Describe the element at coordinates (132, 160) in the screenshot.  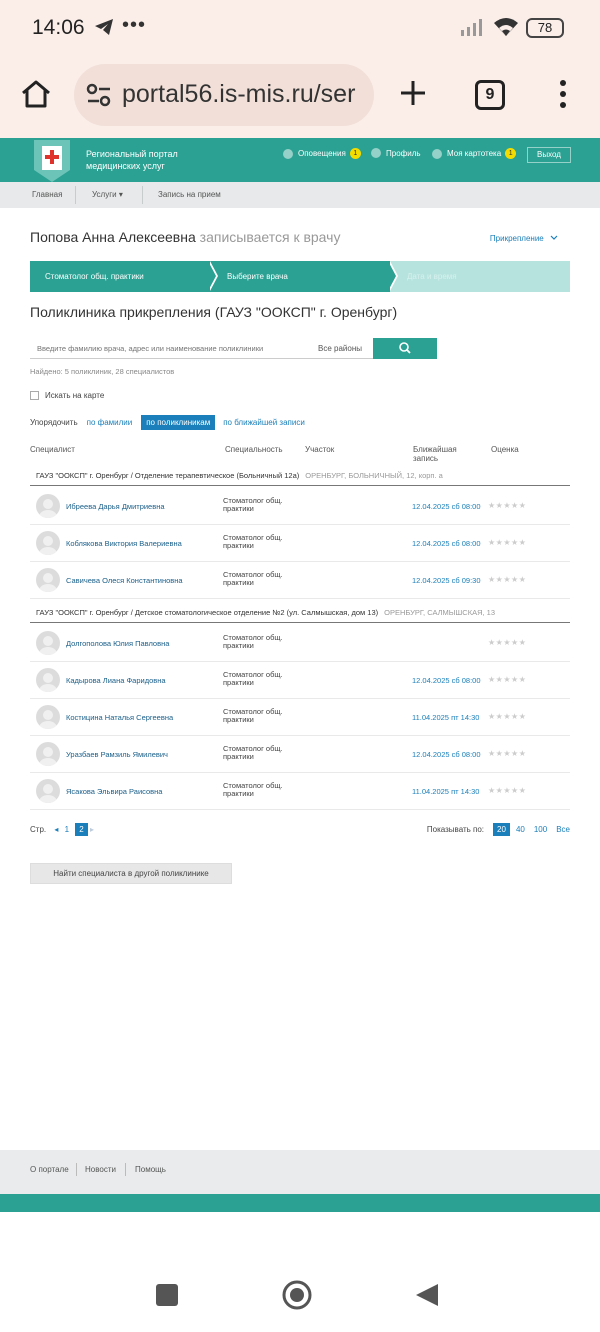
I see `portal-title: Региональный портал медицинских услуг` at that location.